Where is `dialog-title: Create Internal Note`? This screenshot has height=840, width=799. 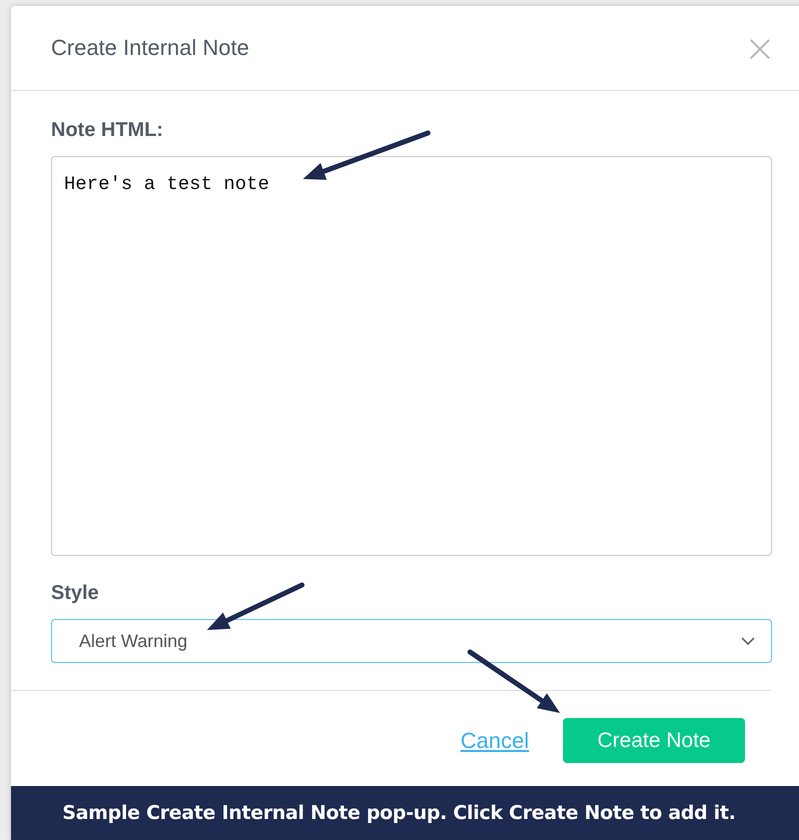 dialog-title: Create Internal Note is located at coordinates (150, 48).